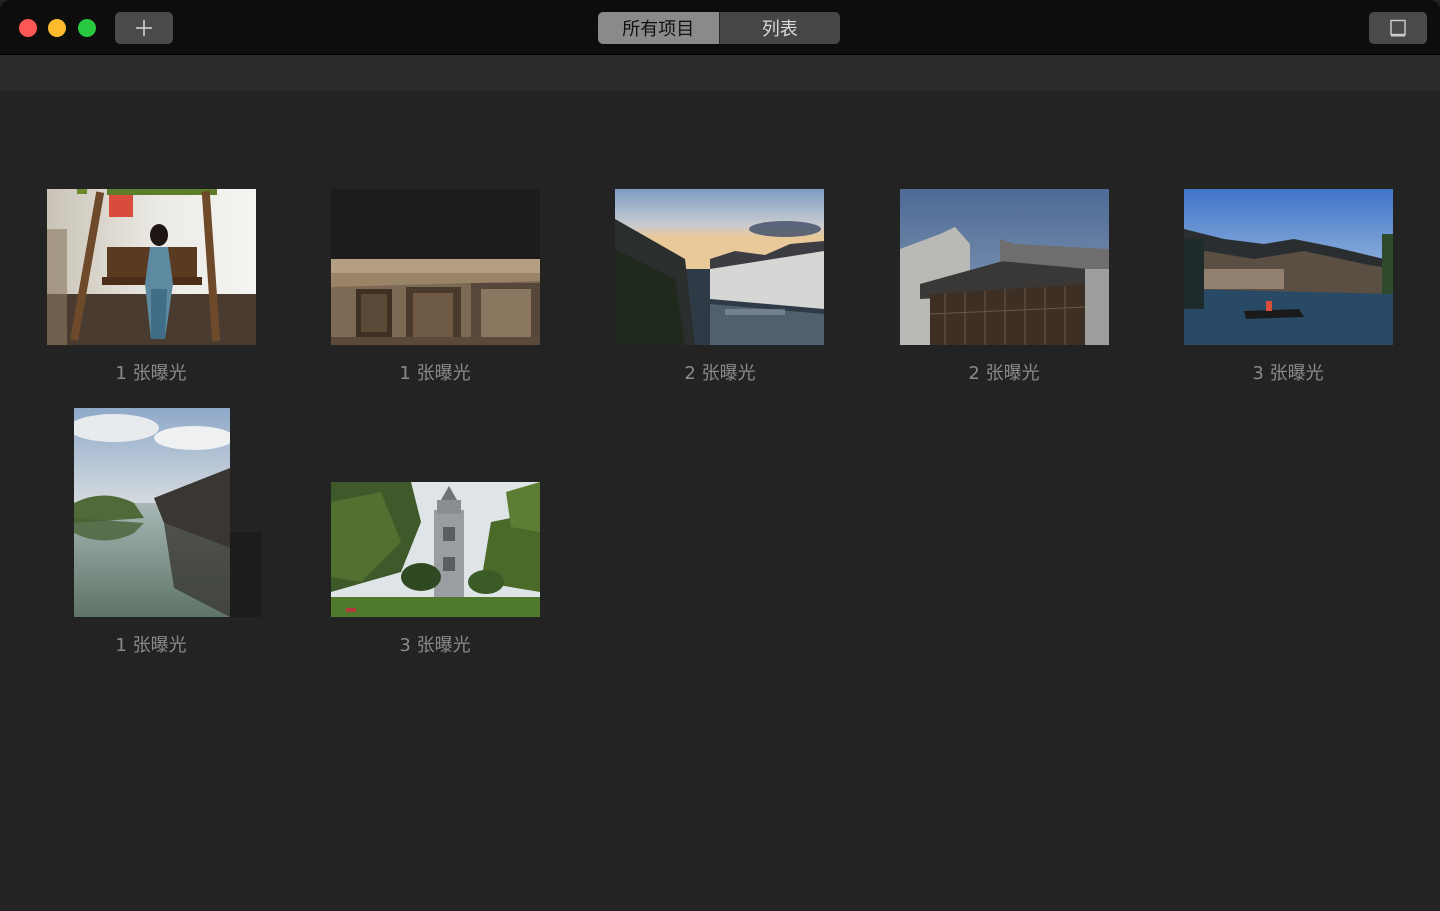  I want to click on title-bar: 所有项目 列表, so click(720, 27).